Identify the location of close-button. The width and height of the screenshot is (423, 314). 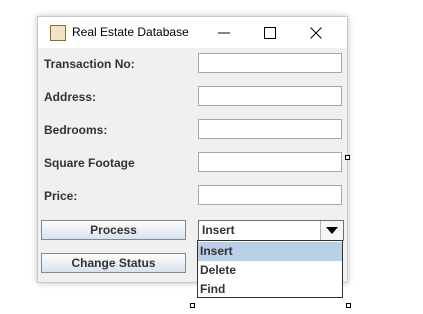
(316, 32).